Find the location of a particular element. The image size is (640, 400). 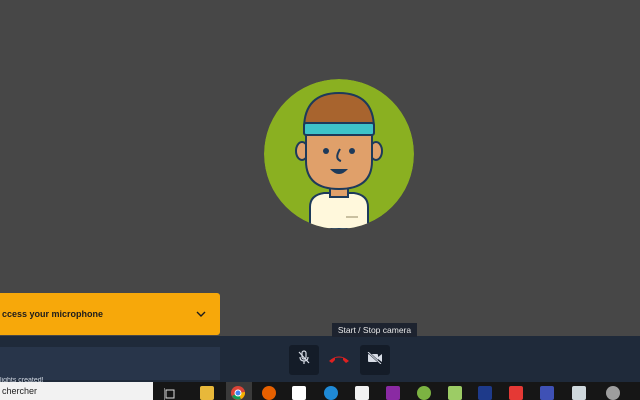

camera-off-icon is located at coordinates (375, 360).